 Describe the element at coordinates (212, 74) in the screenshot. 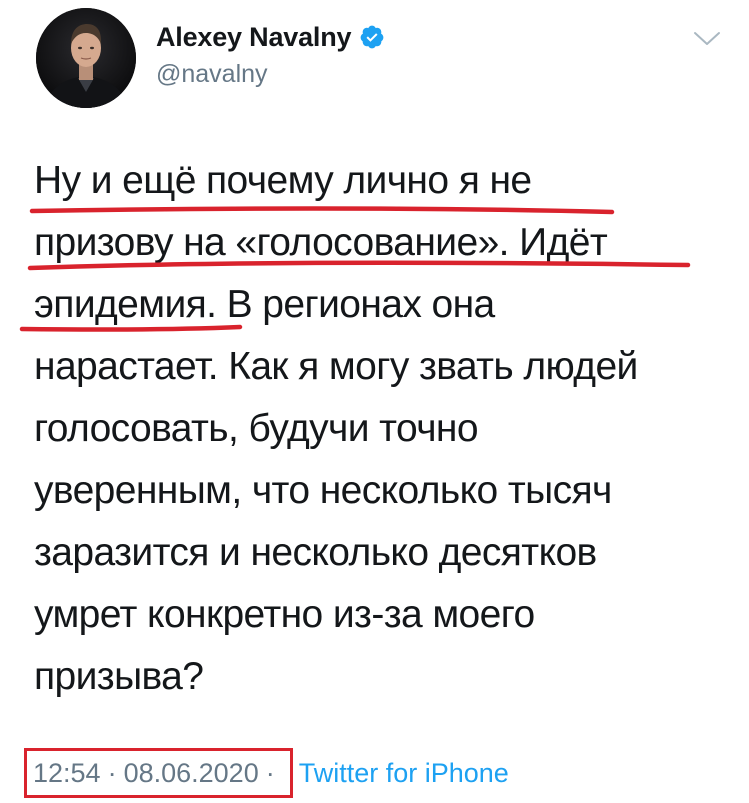

I see `author-handle: @navalny` at that location.